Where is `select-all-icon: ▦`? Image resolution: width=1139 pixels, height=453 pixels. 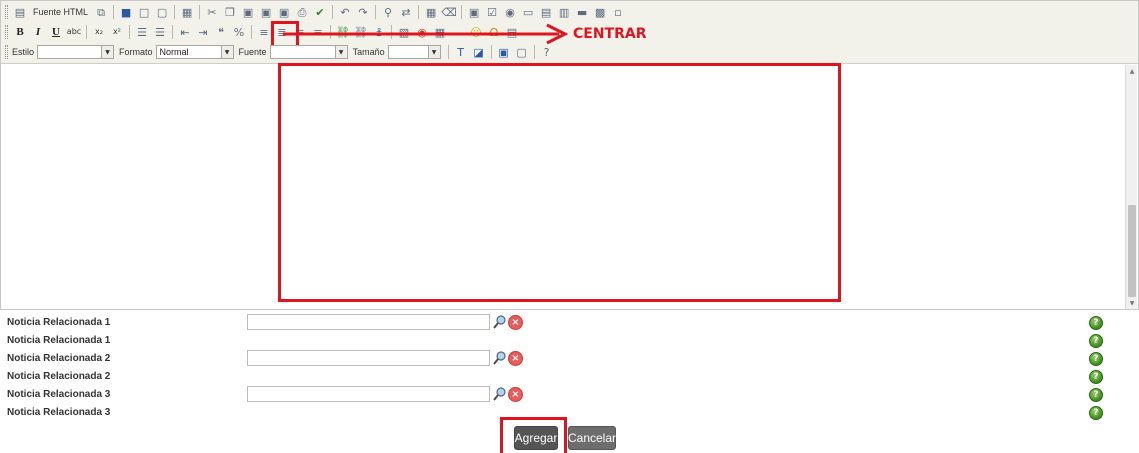 select-all-icon: ▦ is located at coordinates (431, 12).